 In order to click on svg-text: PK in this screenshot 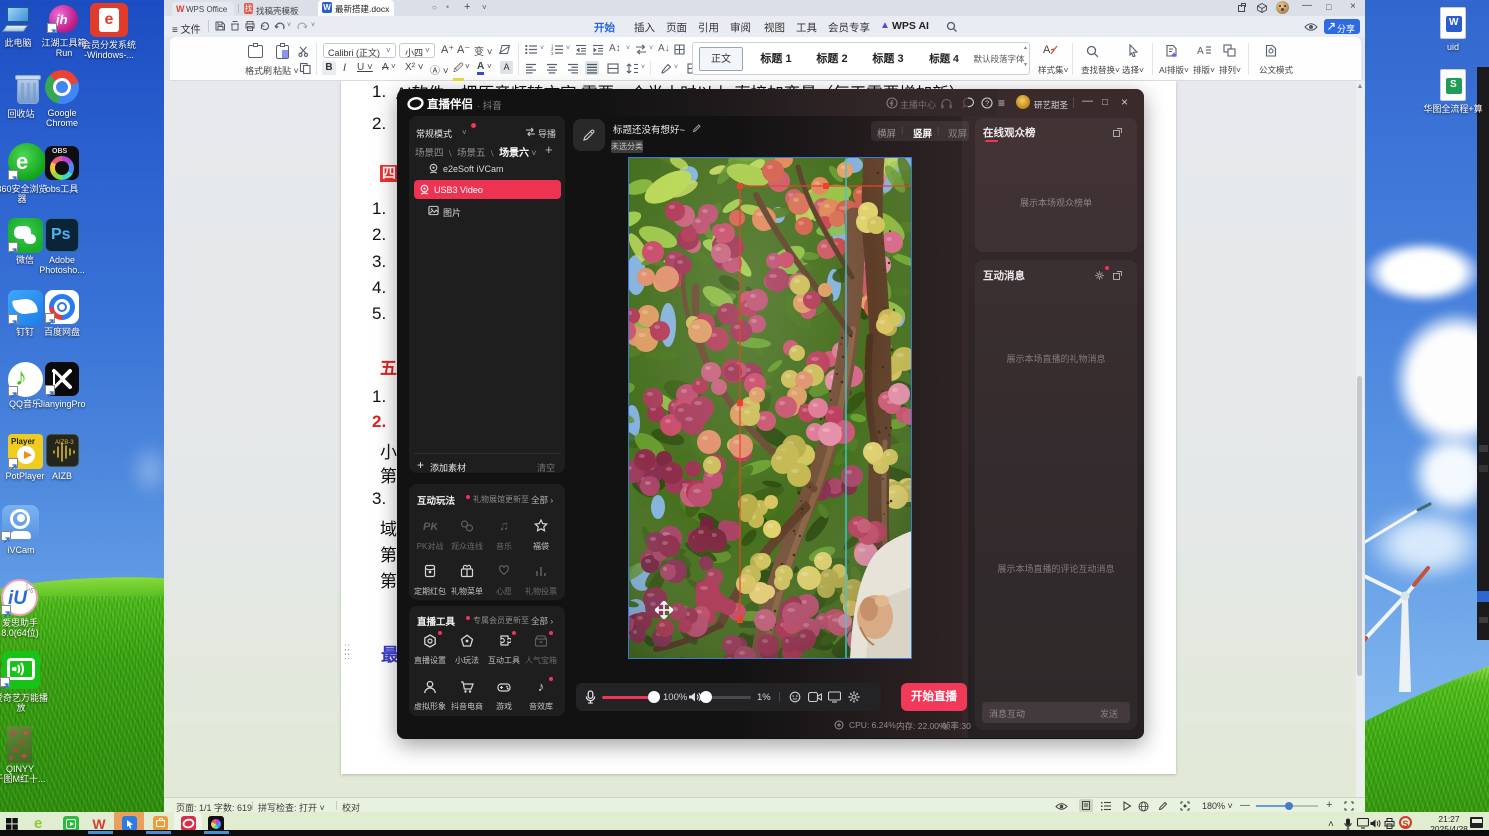, I will do `click(430, 527)`.